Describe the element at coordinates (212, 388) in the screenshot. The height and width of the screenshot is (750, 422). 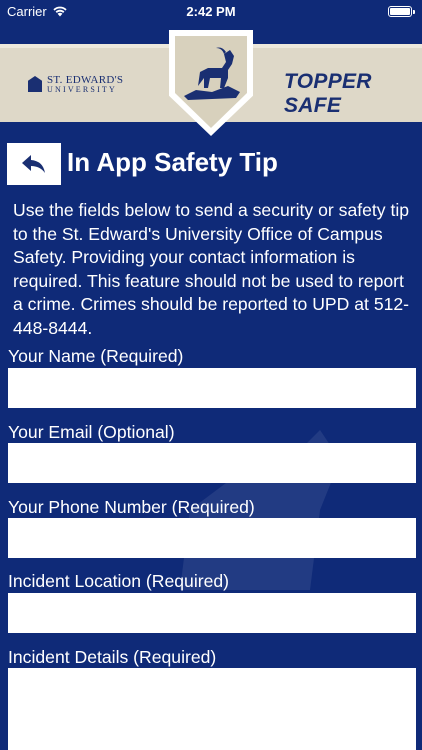
I see `name-input` at that location.